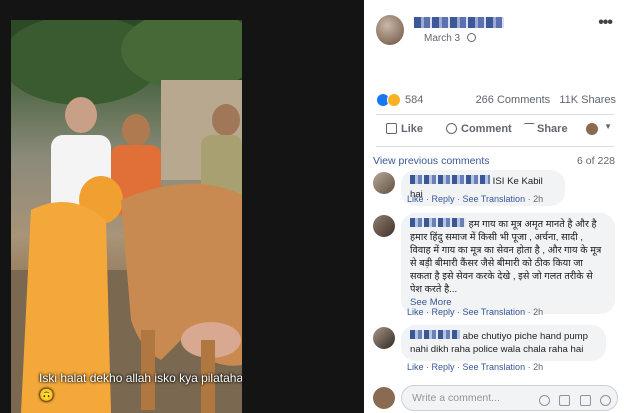  What do you see at coordinates (404, 129) in the screenshot?
I see `like-button: Like` at bounding box center [404, 129].